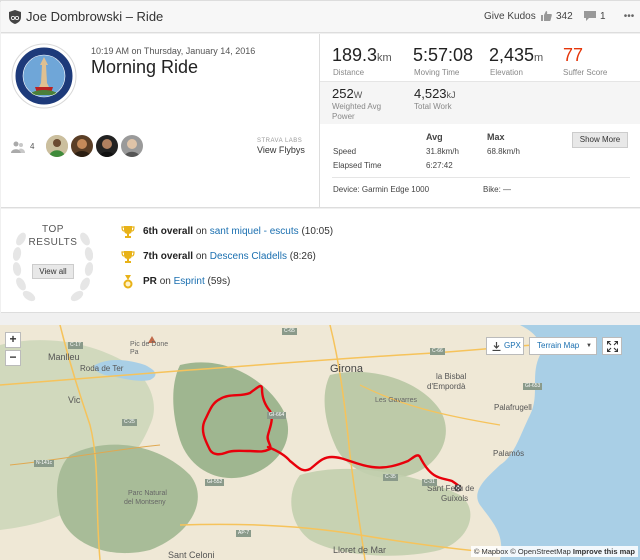  Describe the element at coordinates (629, 17) in the screenshot. I see `more-options-icon: •••` at that location.